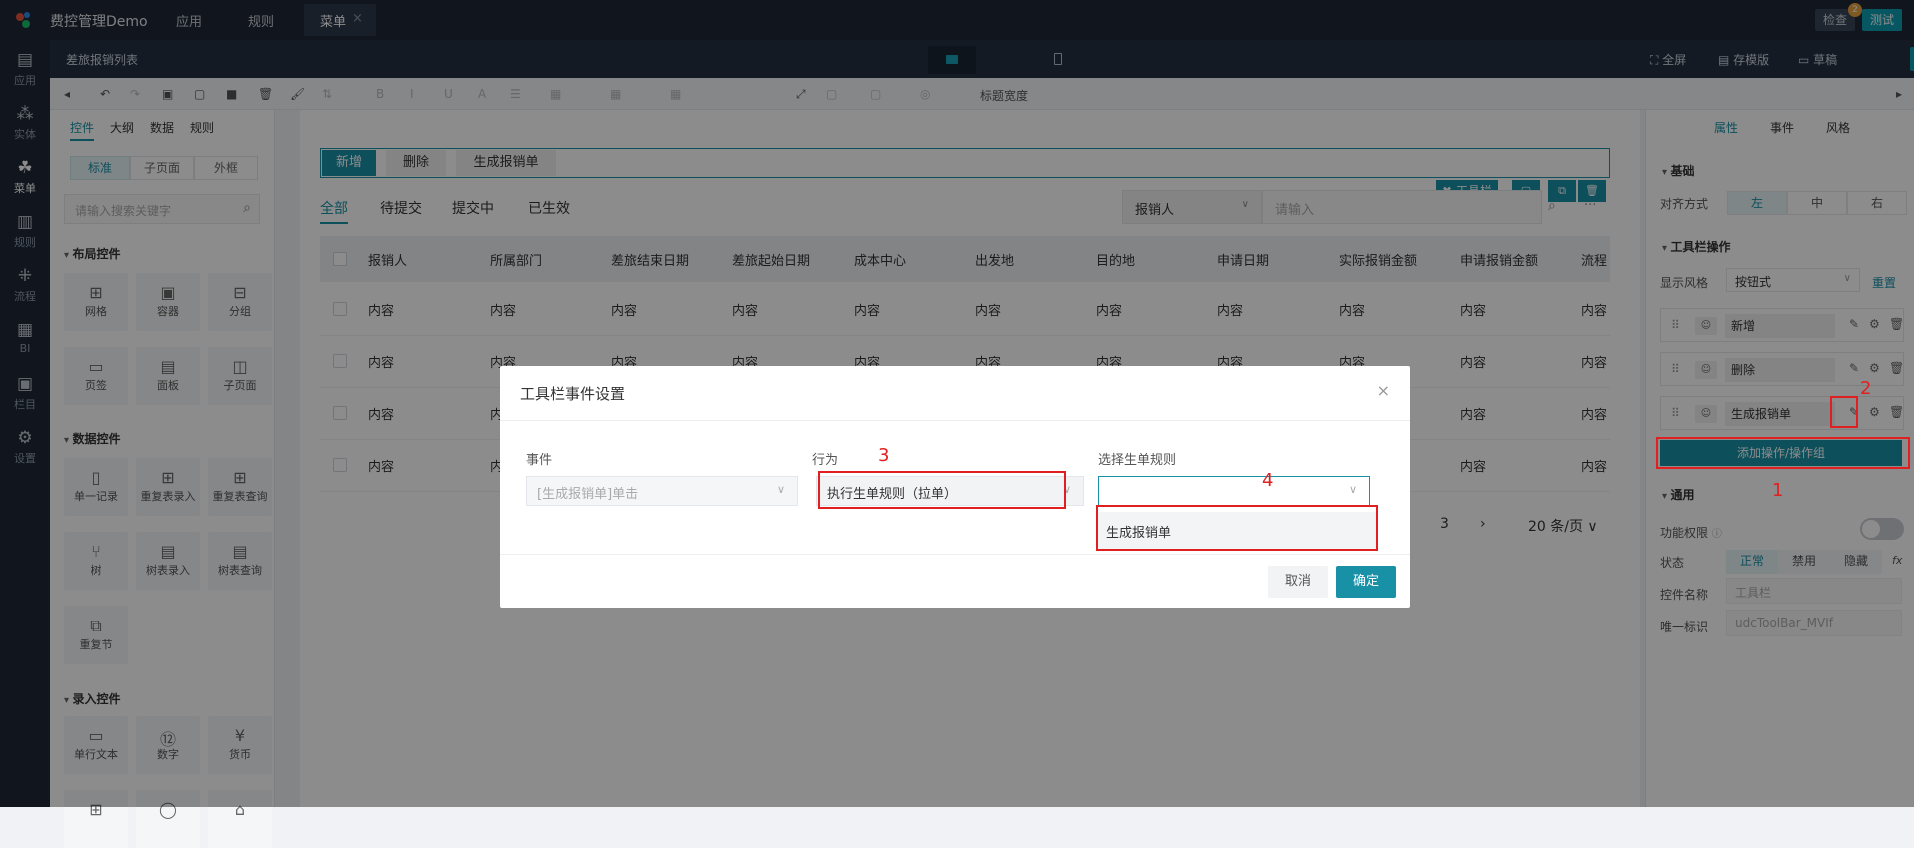  I want to click on event-select: [生成报销单]单击 ∨, so click(662, 491).